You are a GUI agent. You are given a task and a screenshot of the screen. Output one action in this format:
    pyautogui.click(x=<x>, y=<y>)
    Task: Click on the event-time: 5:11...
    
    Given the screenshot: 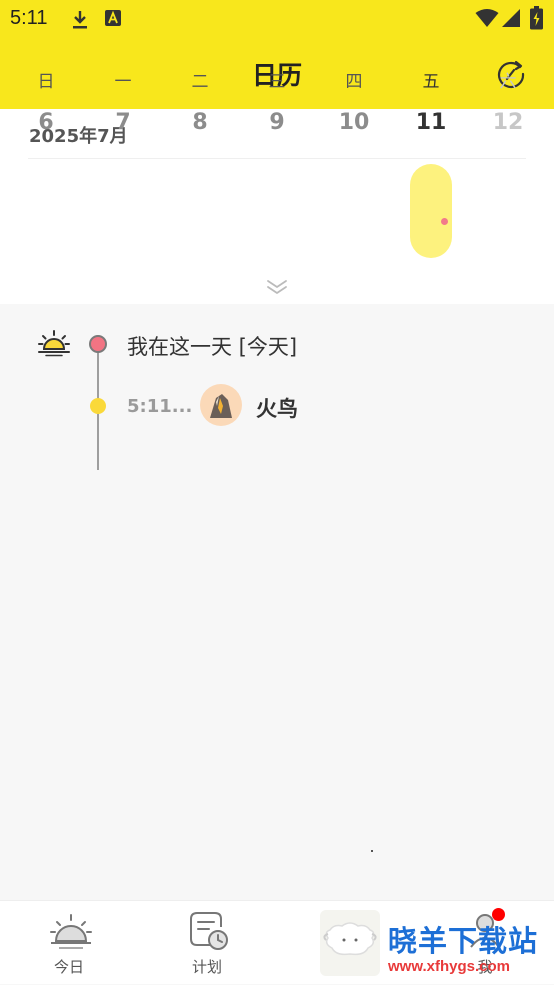 What is the action you would take?
    pyautogui.click(x=159, y=406)
    